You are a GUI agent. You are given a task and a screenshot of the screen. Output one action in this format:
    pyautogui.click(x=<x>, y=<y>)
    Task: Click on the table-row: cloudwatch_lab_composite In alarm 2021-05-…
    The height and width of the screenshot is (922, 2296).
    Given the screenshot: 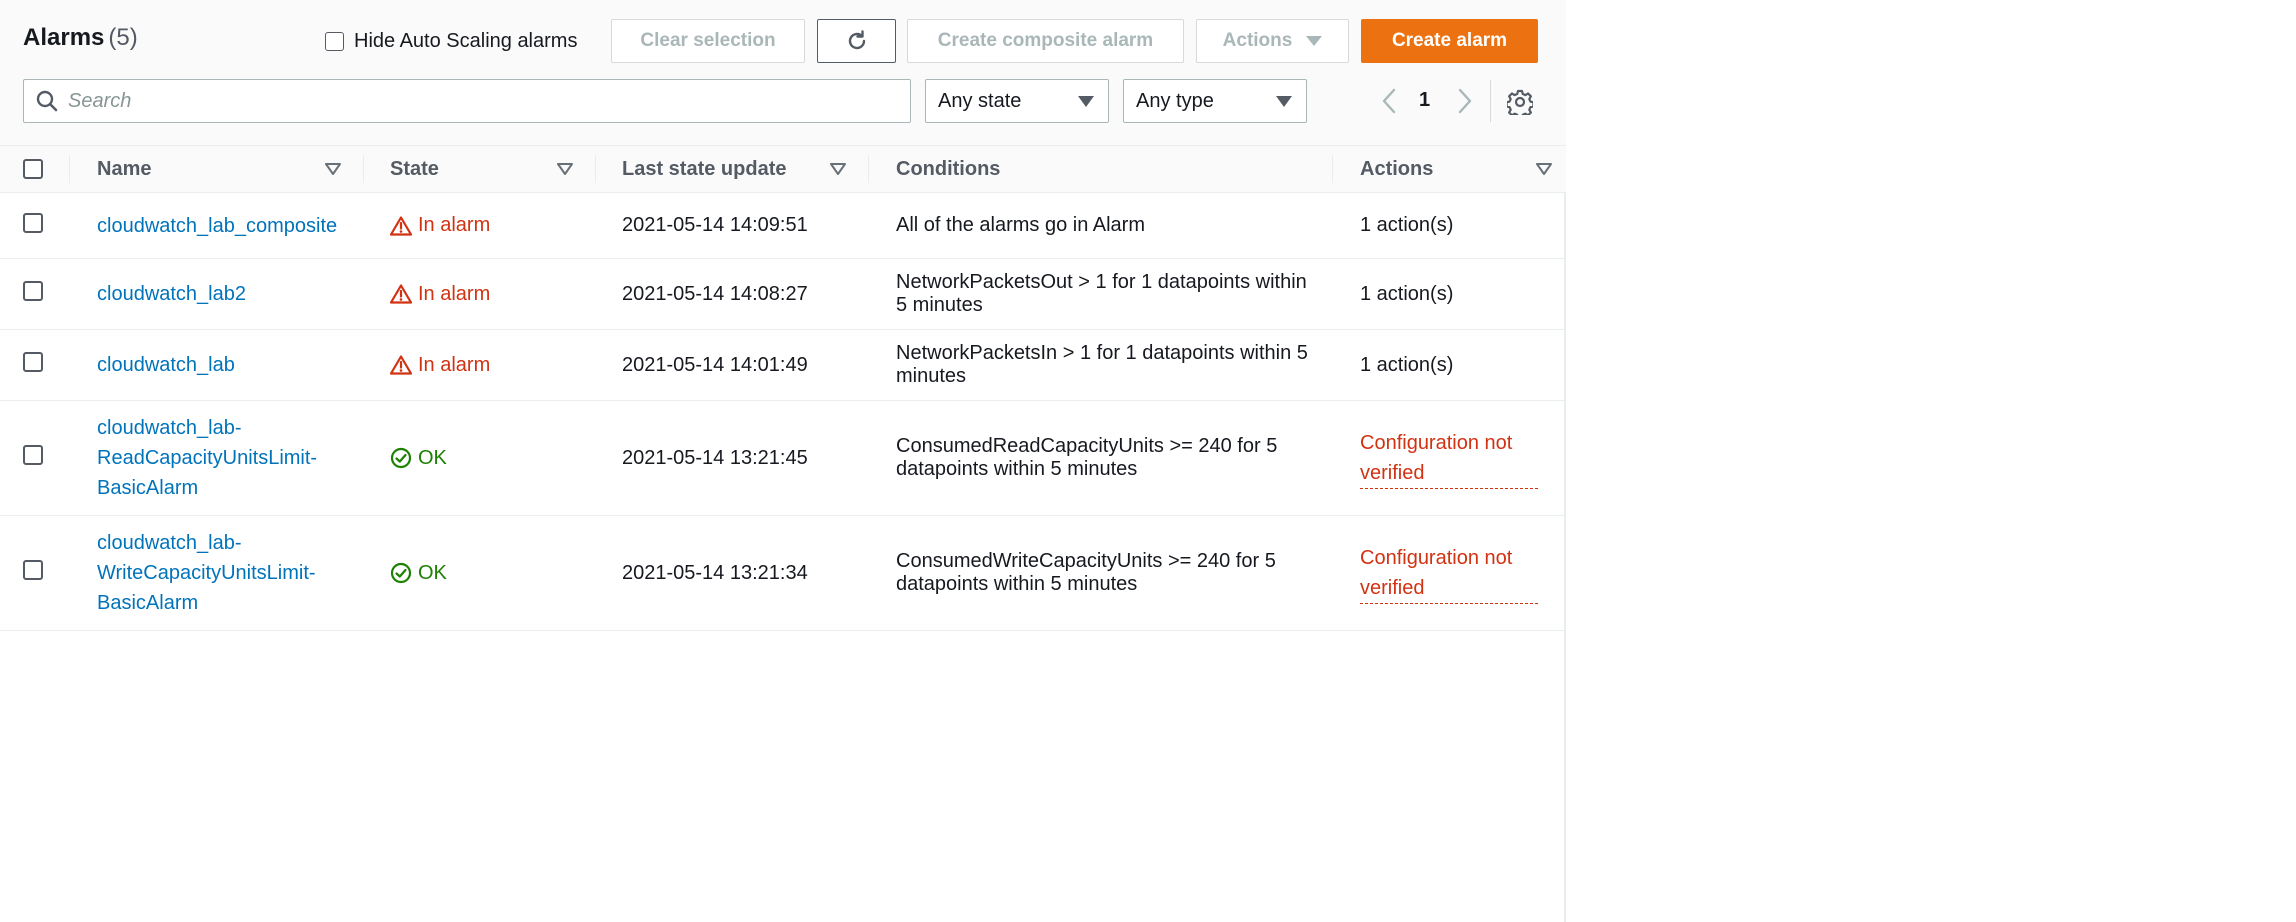 What is the action you would take?
    pyautogui.click(x=783, y=225)
    